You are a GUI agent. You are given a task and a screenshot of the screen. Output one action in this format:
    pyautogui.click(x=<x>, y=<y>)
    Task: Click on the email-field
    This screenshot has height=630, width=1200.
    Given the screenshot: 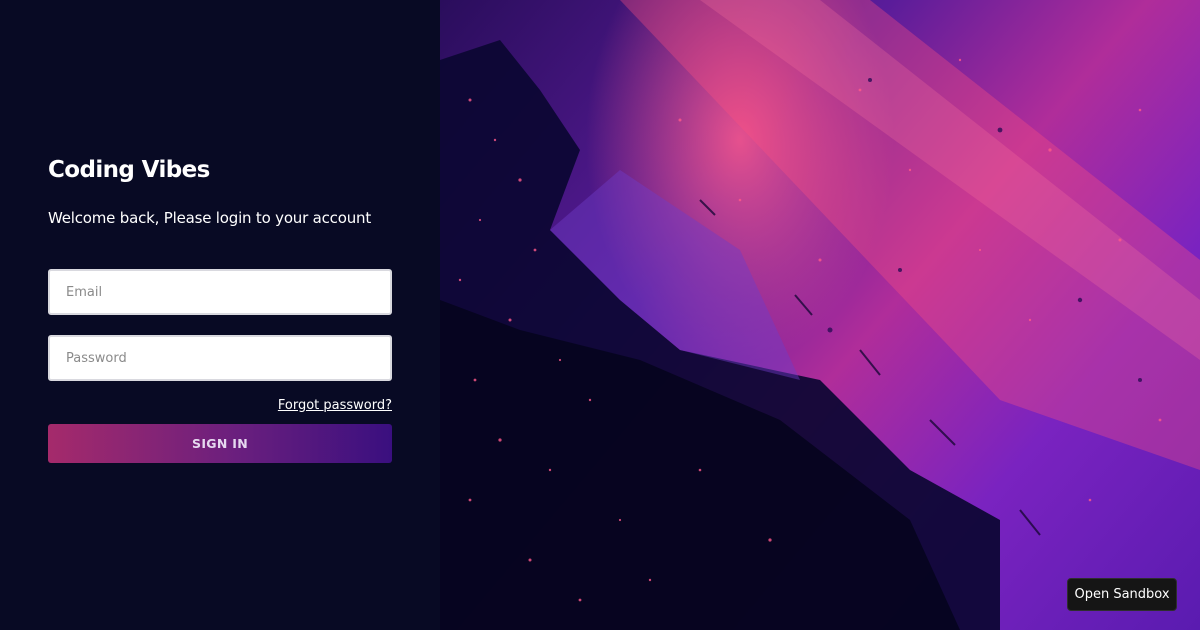 What is the action you would take?
    pyautogui.click(x=220, y=292)
    